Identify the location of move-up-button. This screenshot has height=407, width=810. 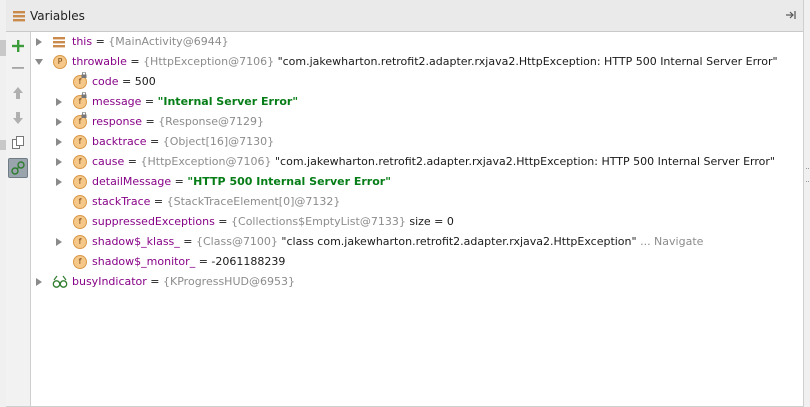
(18, 93).